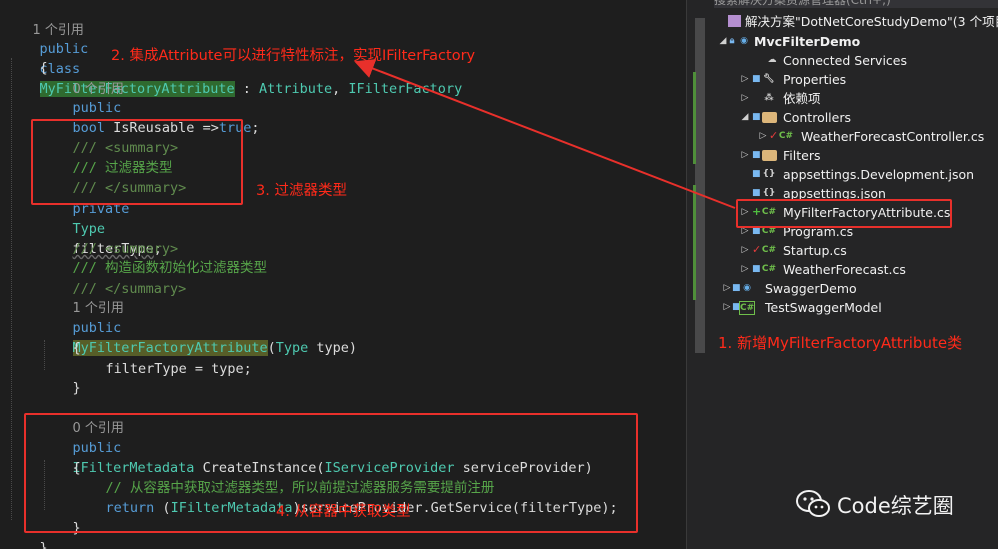 This screenshot has height=549, width=998. I want to click on csharp-project-icon: C#, so click(747, 308).